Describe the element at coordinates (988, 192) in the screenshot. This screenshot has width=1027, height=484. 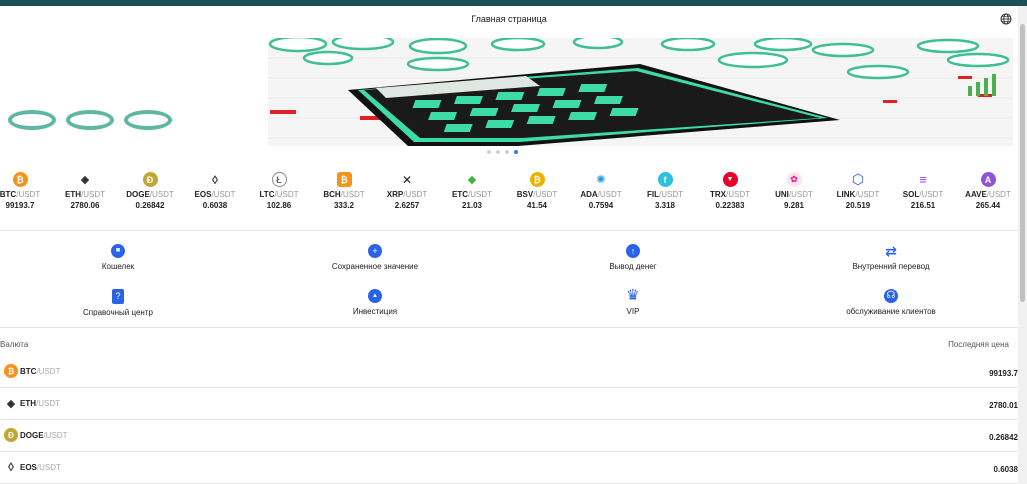
I see `ticker-item: A AAVE/USDT 265.44` at that location.